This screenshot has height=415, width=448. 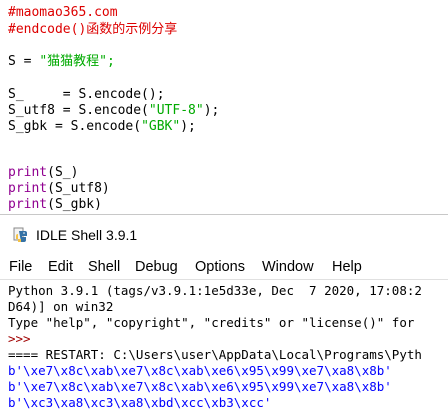 I want to click on string-literal: "GBK", so click(x=161, y=126).